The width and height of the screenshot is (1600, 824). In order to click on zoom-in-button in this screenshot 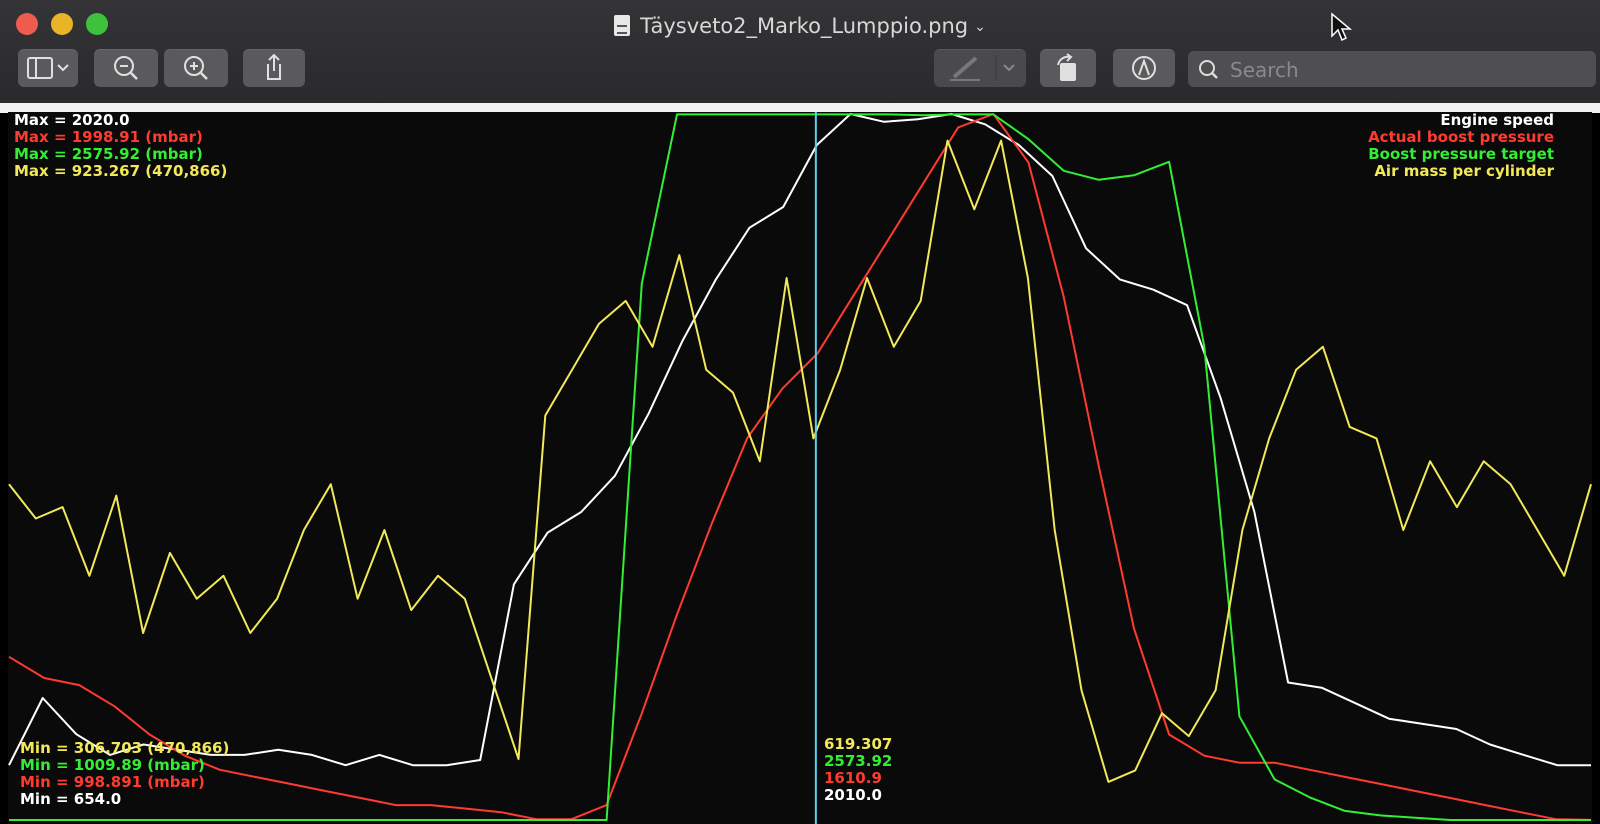, I will do `click(196, 68)`.